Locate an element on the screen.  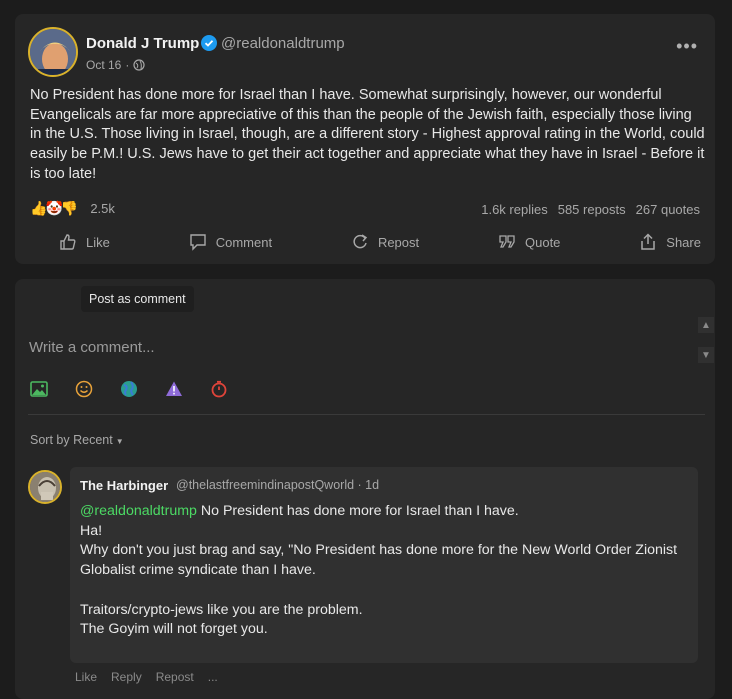
repost-label: Repost is located at coordinates (398, 242).